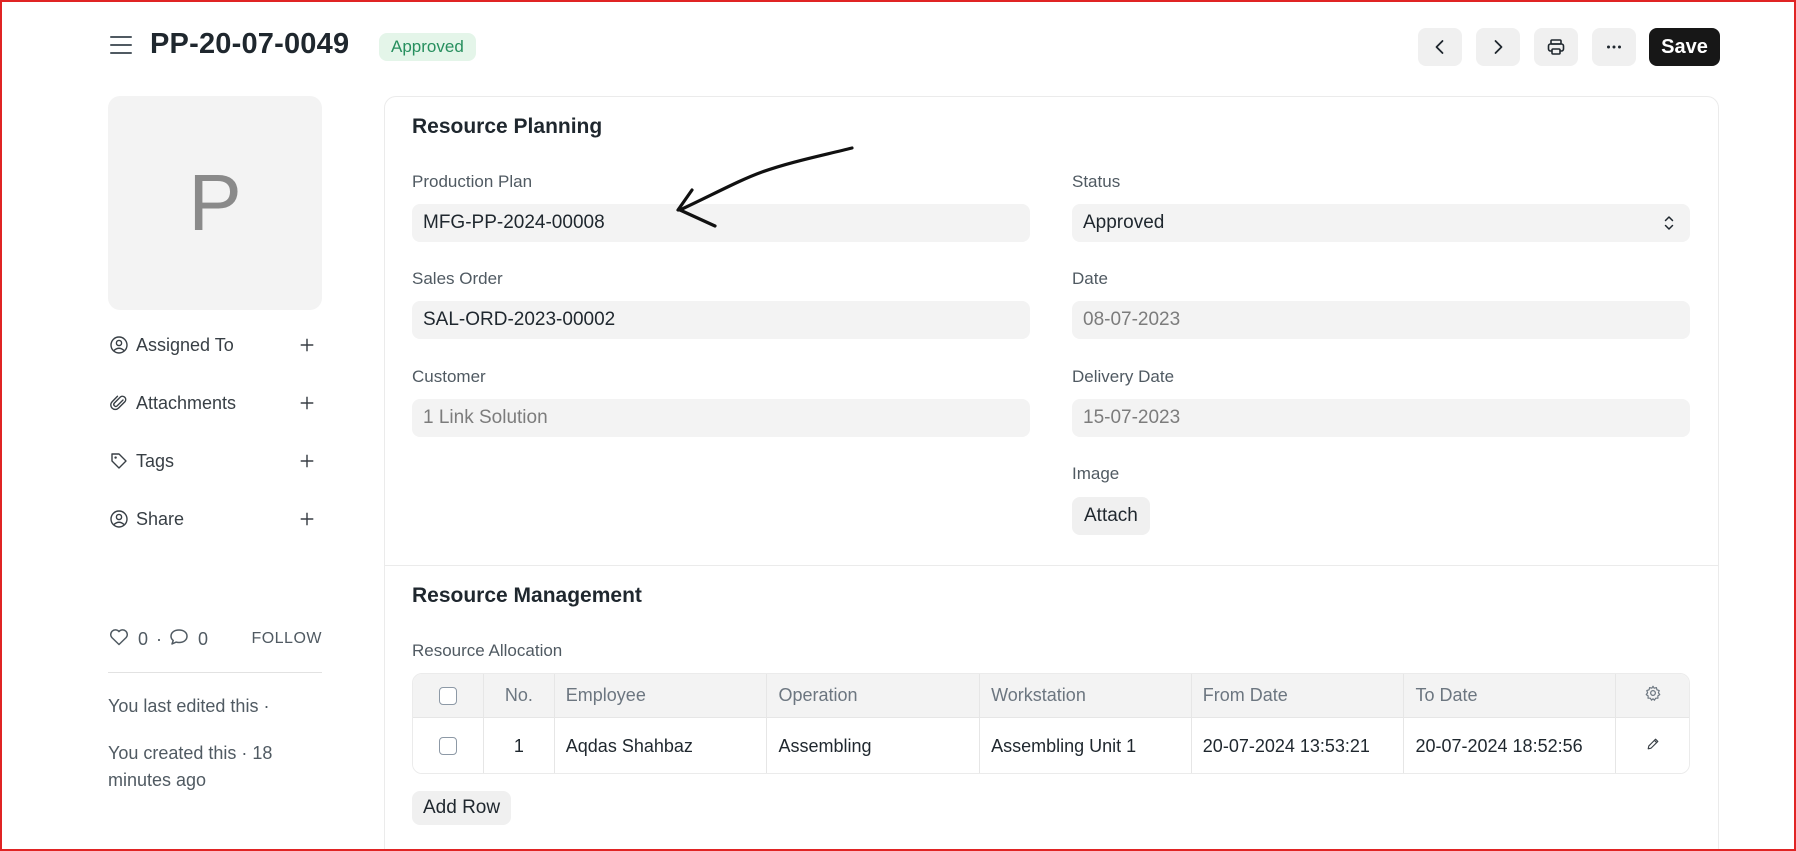 The image size is (1796, 851). What do you see at coordinates (472, 181) in the screenshot?
I see `production-plan-label: Production Plan` at bounding box center [472, 181].